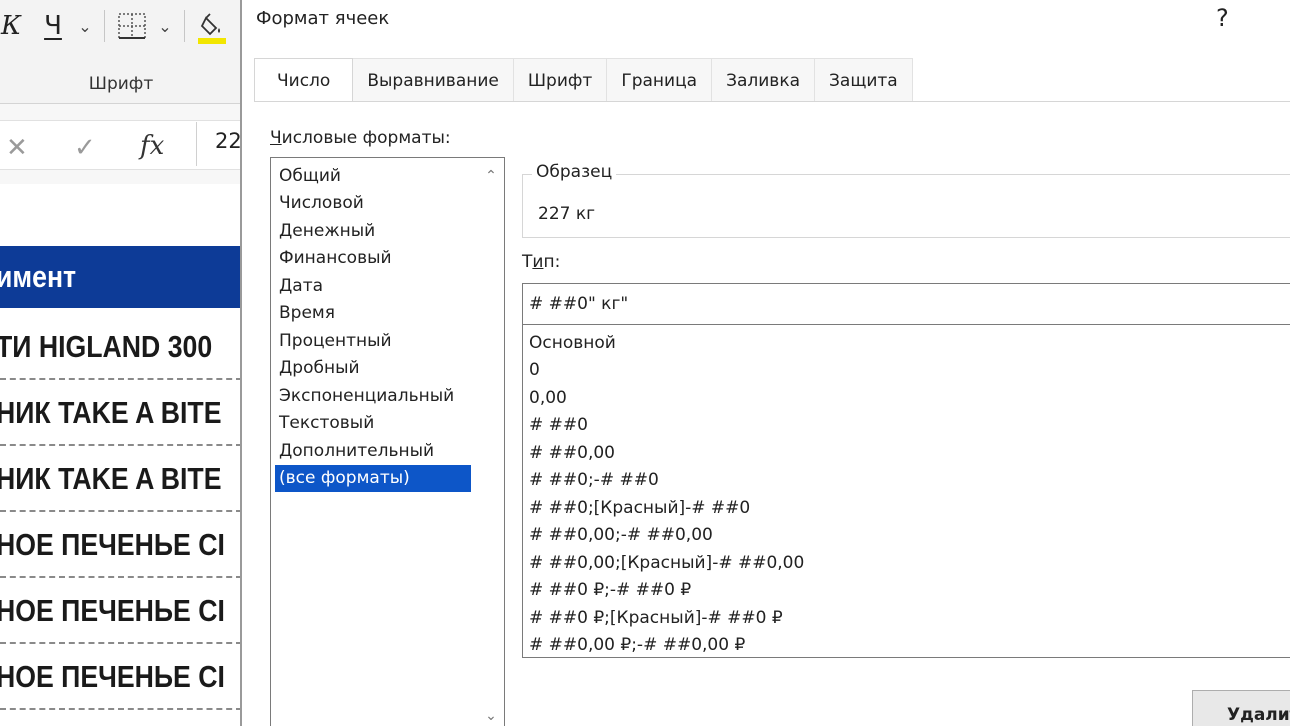 The width and height of the screenshot is (1290, 726). I want to click on list-item: # ##0 ₽;[Красный]-# ##0 ₽, so click(656, 618).